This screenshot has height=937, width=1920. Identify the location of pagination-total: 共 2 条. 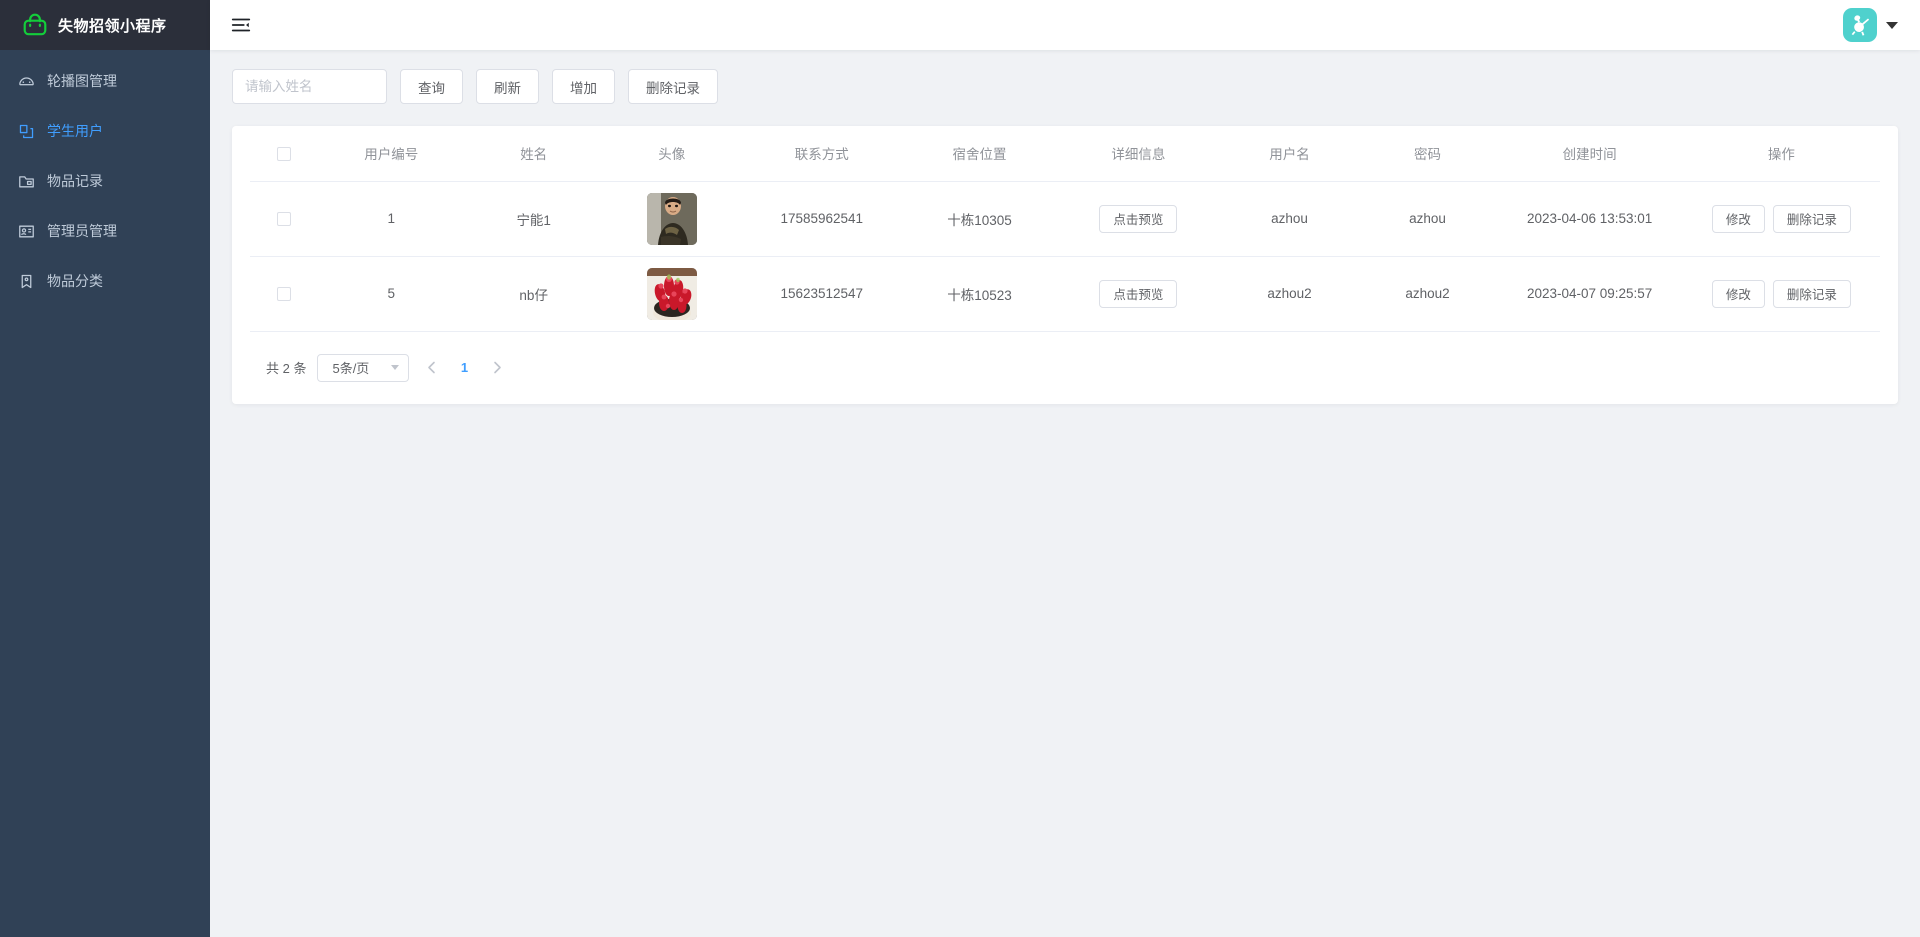
(286, 368).